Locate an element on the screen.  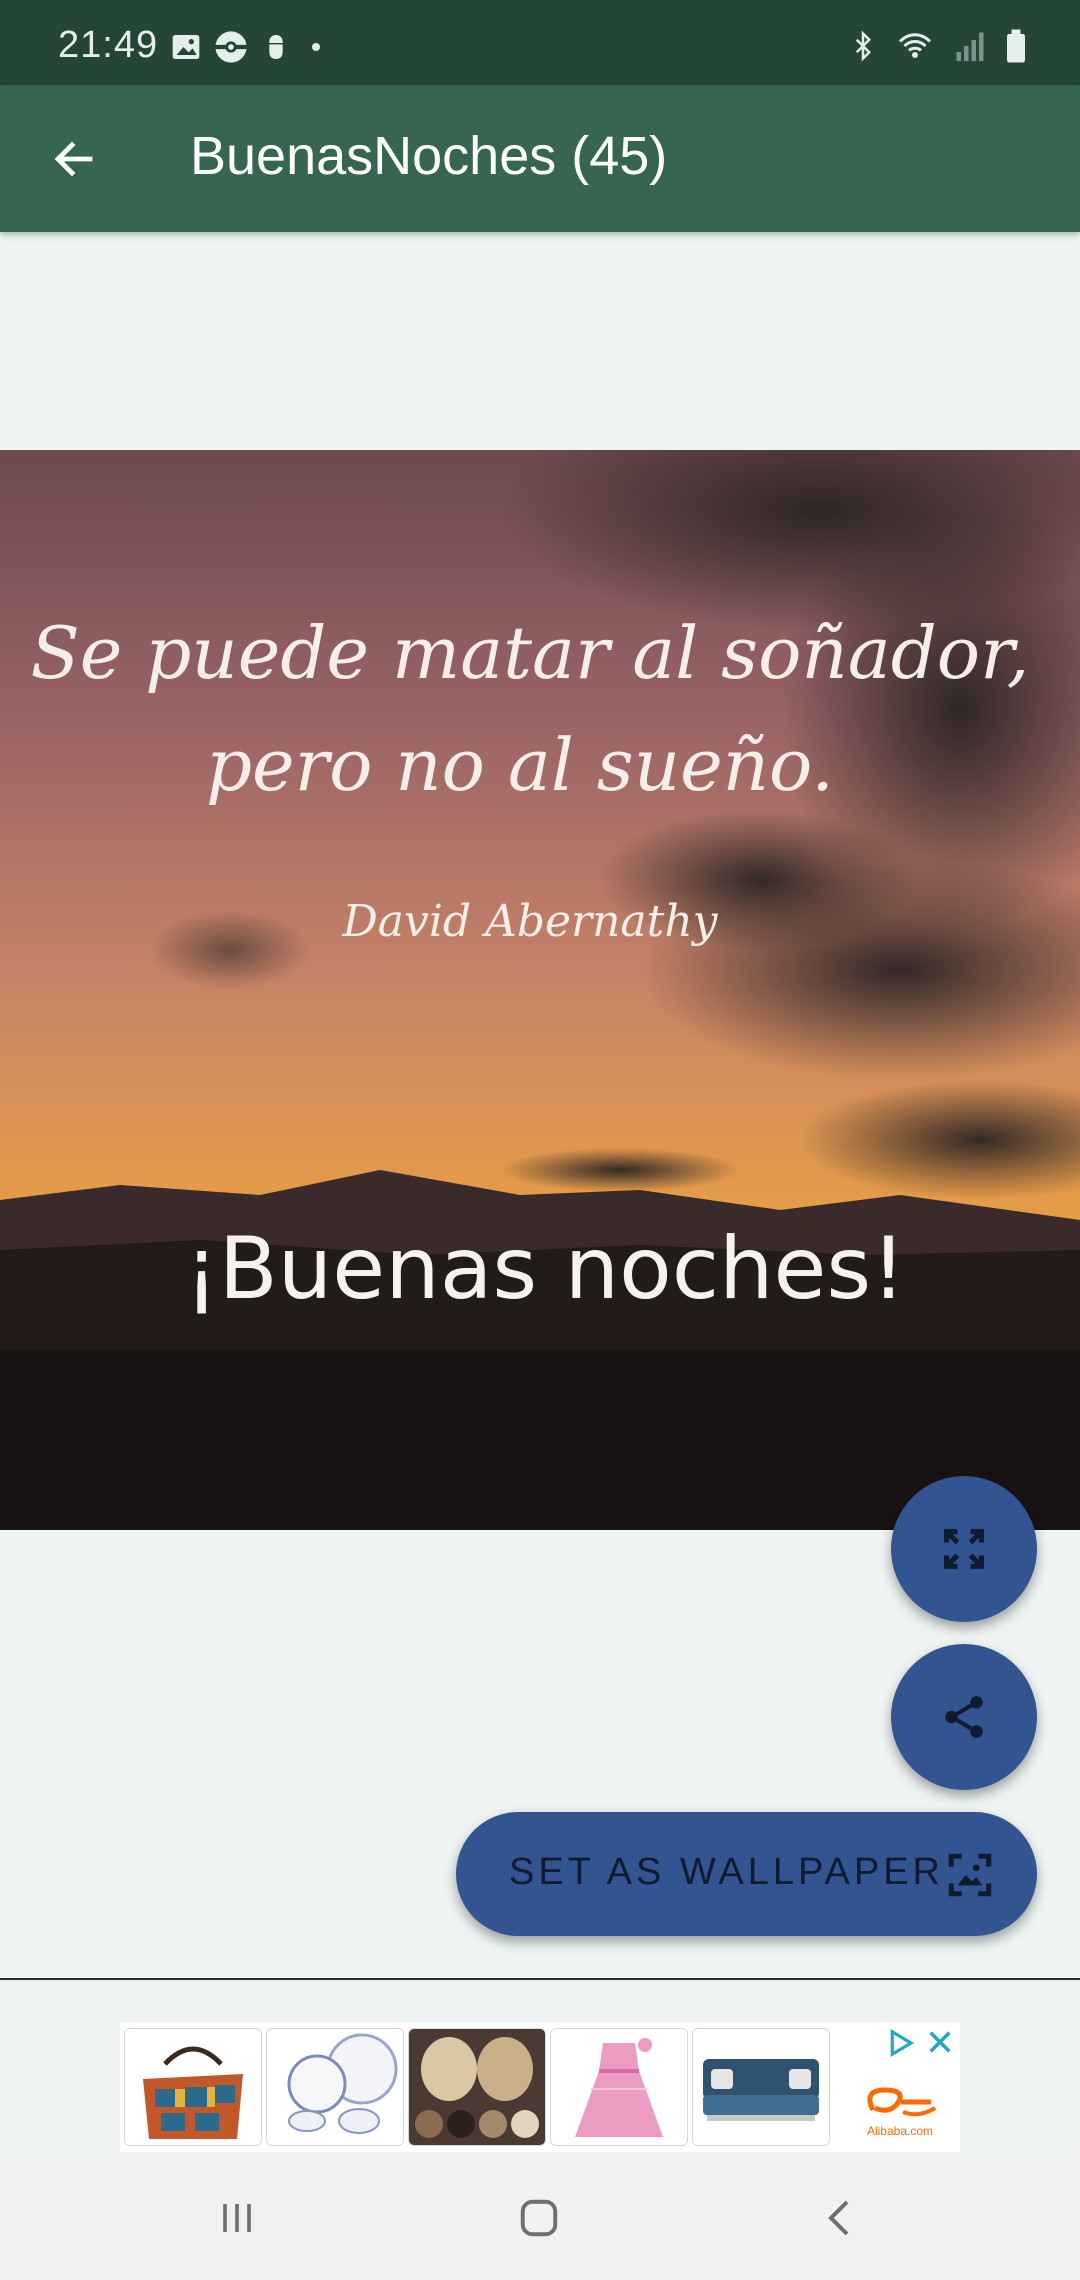
battery-icon is located at coordinates (1016, 46).